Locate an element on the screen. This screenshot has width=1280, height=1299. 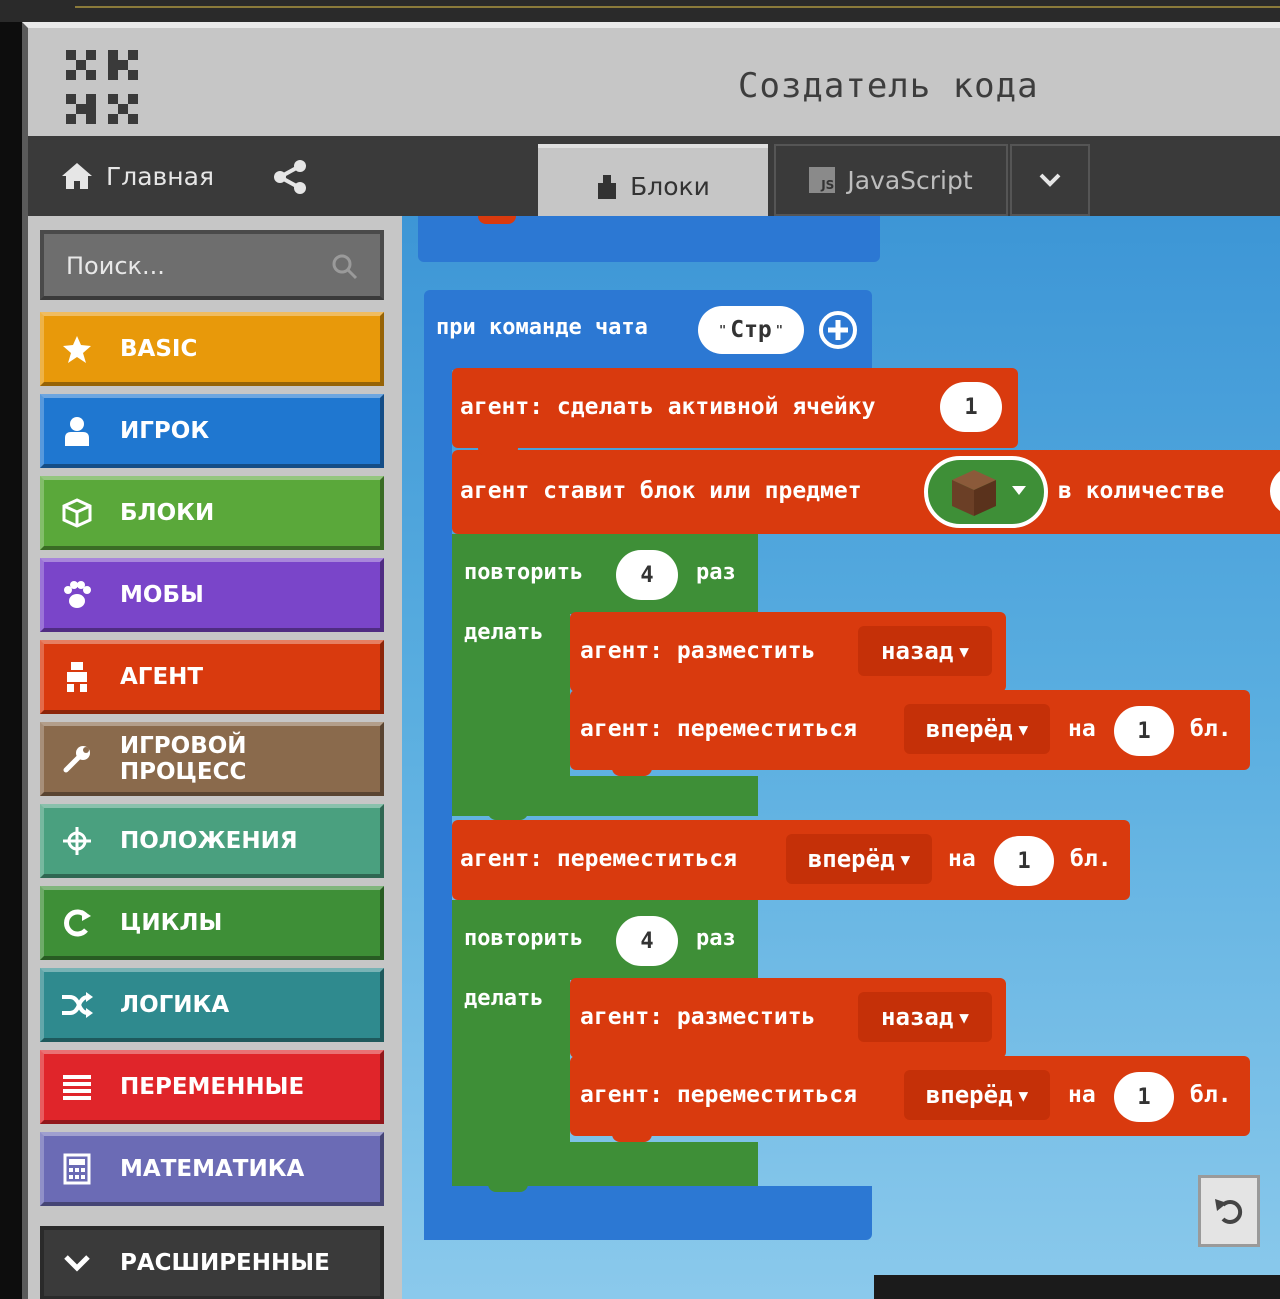
category-blocks: БЛОКИ is located at coordinates (212, 513).